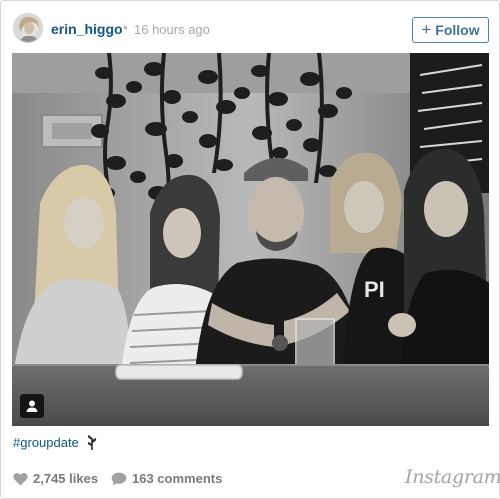  Describe the element at coordinates (46, 442) in the screenshot. I see `hashtag-link: #groupdate` at that location.